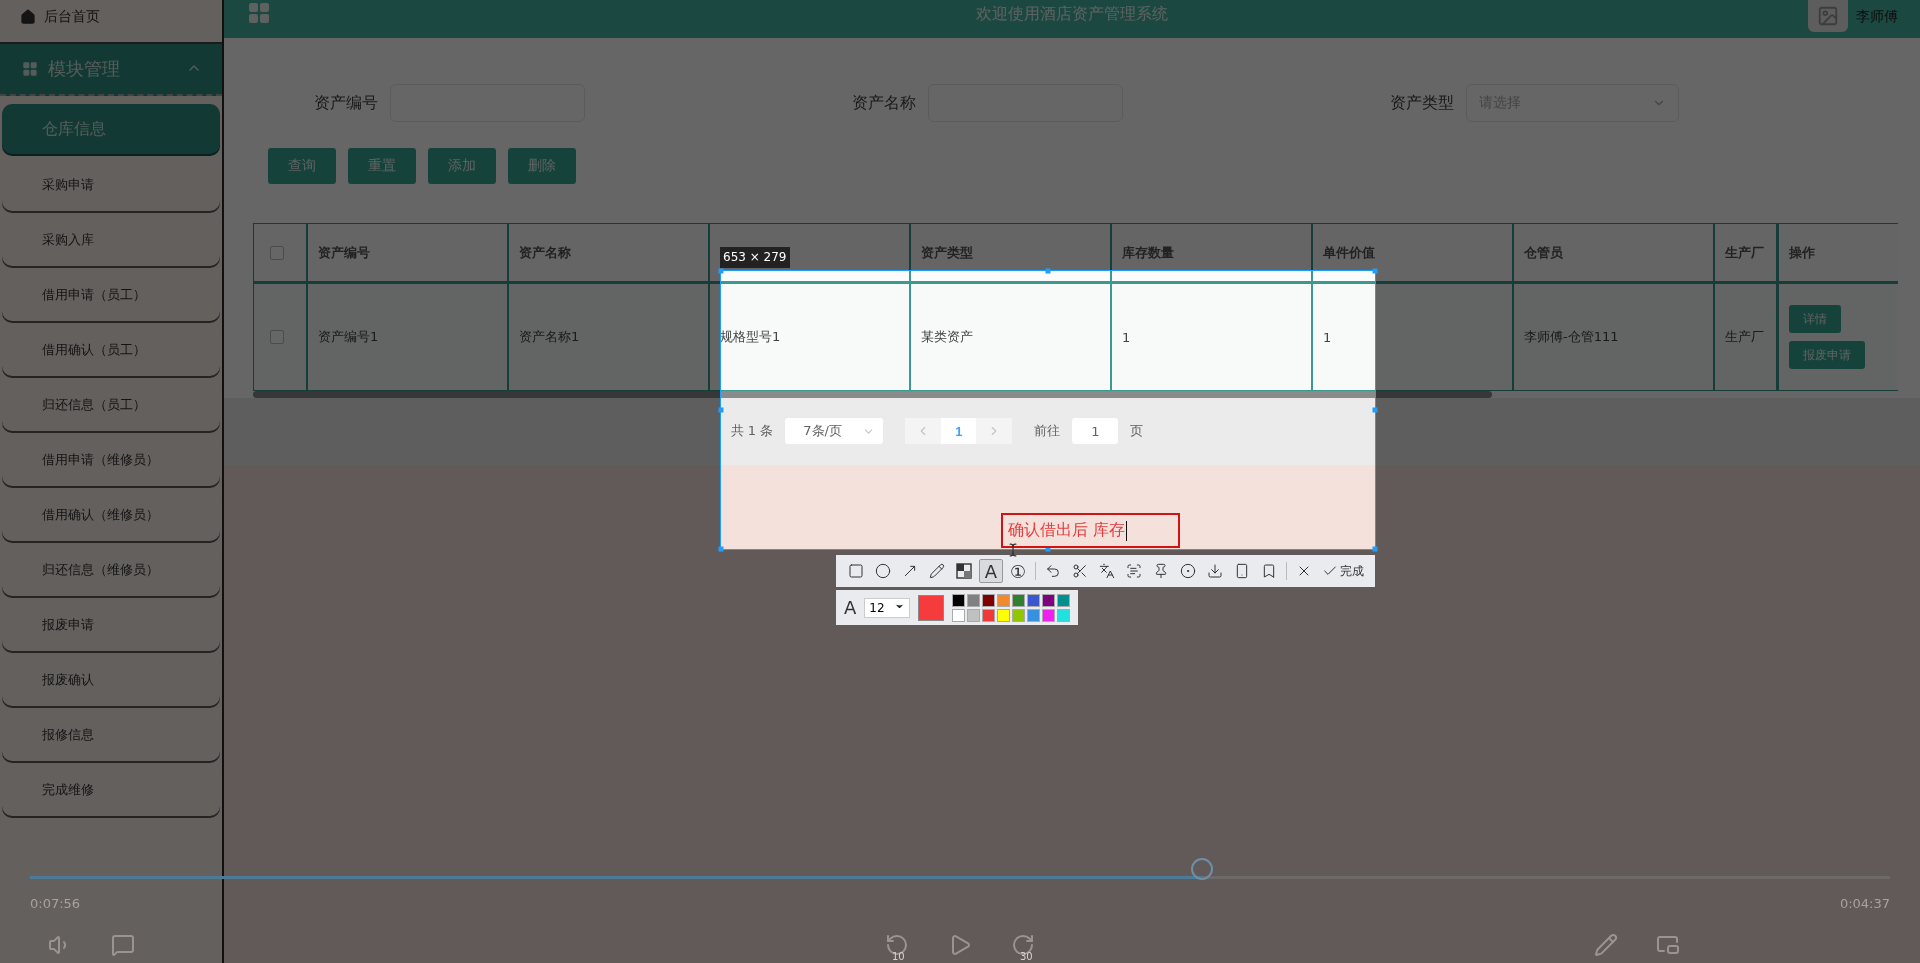 The image size is (1920, 963). I want to click on download-icon, so click(1215, 571).